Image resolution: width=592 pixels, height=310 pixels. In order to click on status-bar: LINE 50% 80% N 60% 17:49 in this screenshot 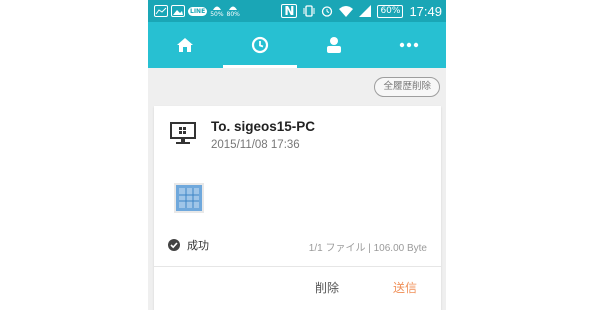, I will do `click(297, 11)`.